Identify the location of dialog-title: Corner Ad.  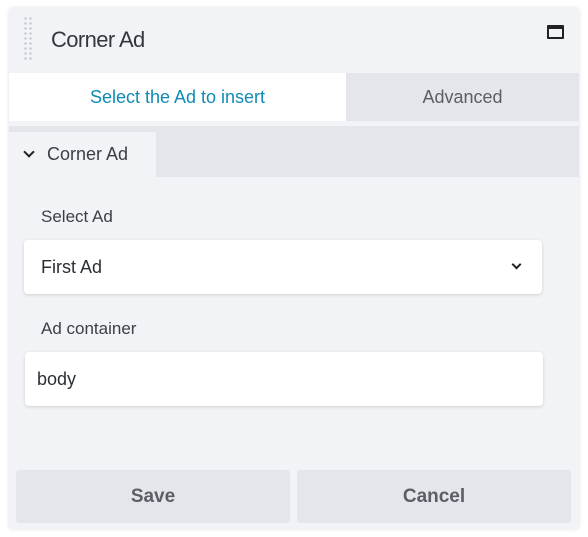
(98, 39).